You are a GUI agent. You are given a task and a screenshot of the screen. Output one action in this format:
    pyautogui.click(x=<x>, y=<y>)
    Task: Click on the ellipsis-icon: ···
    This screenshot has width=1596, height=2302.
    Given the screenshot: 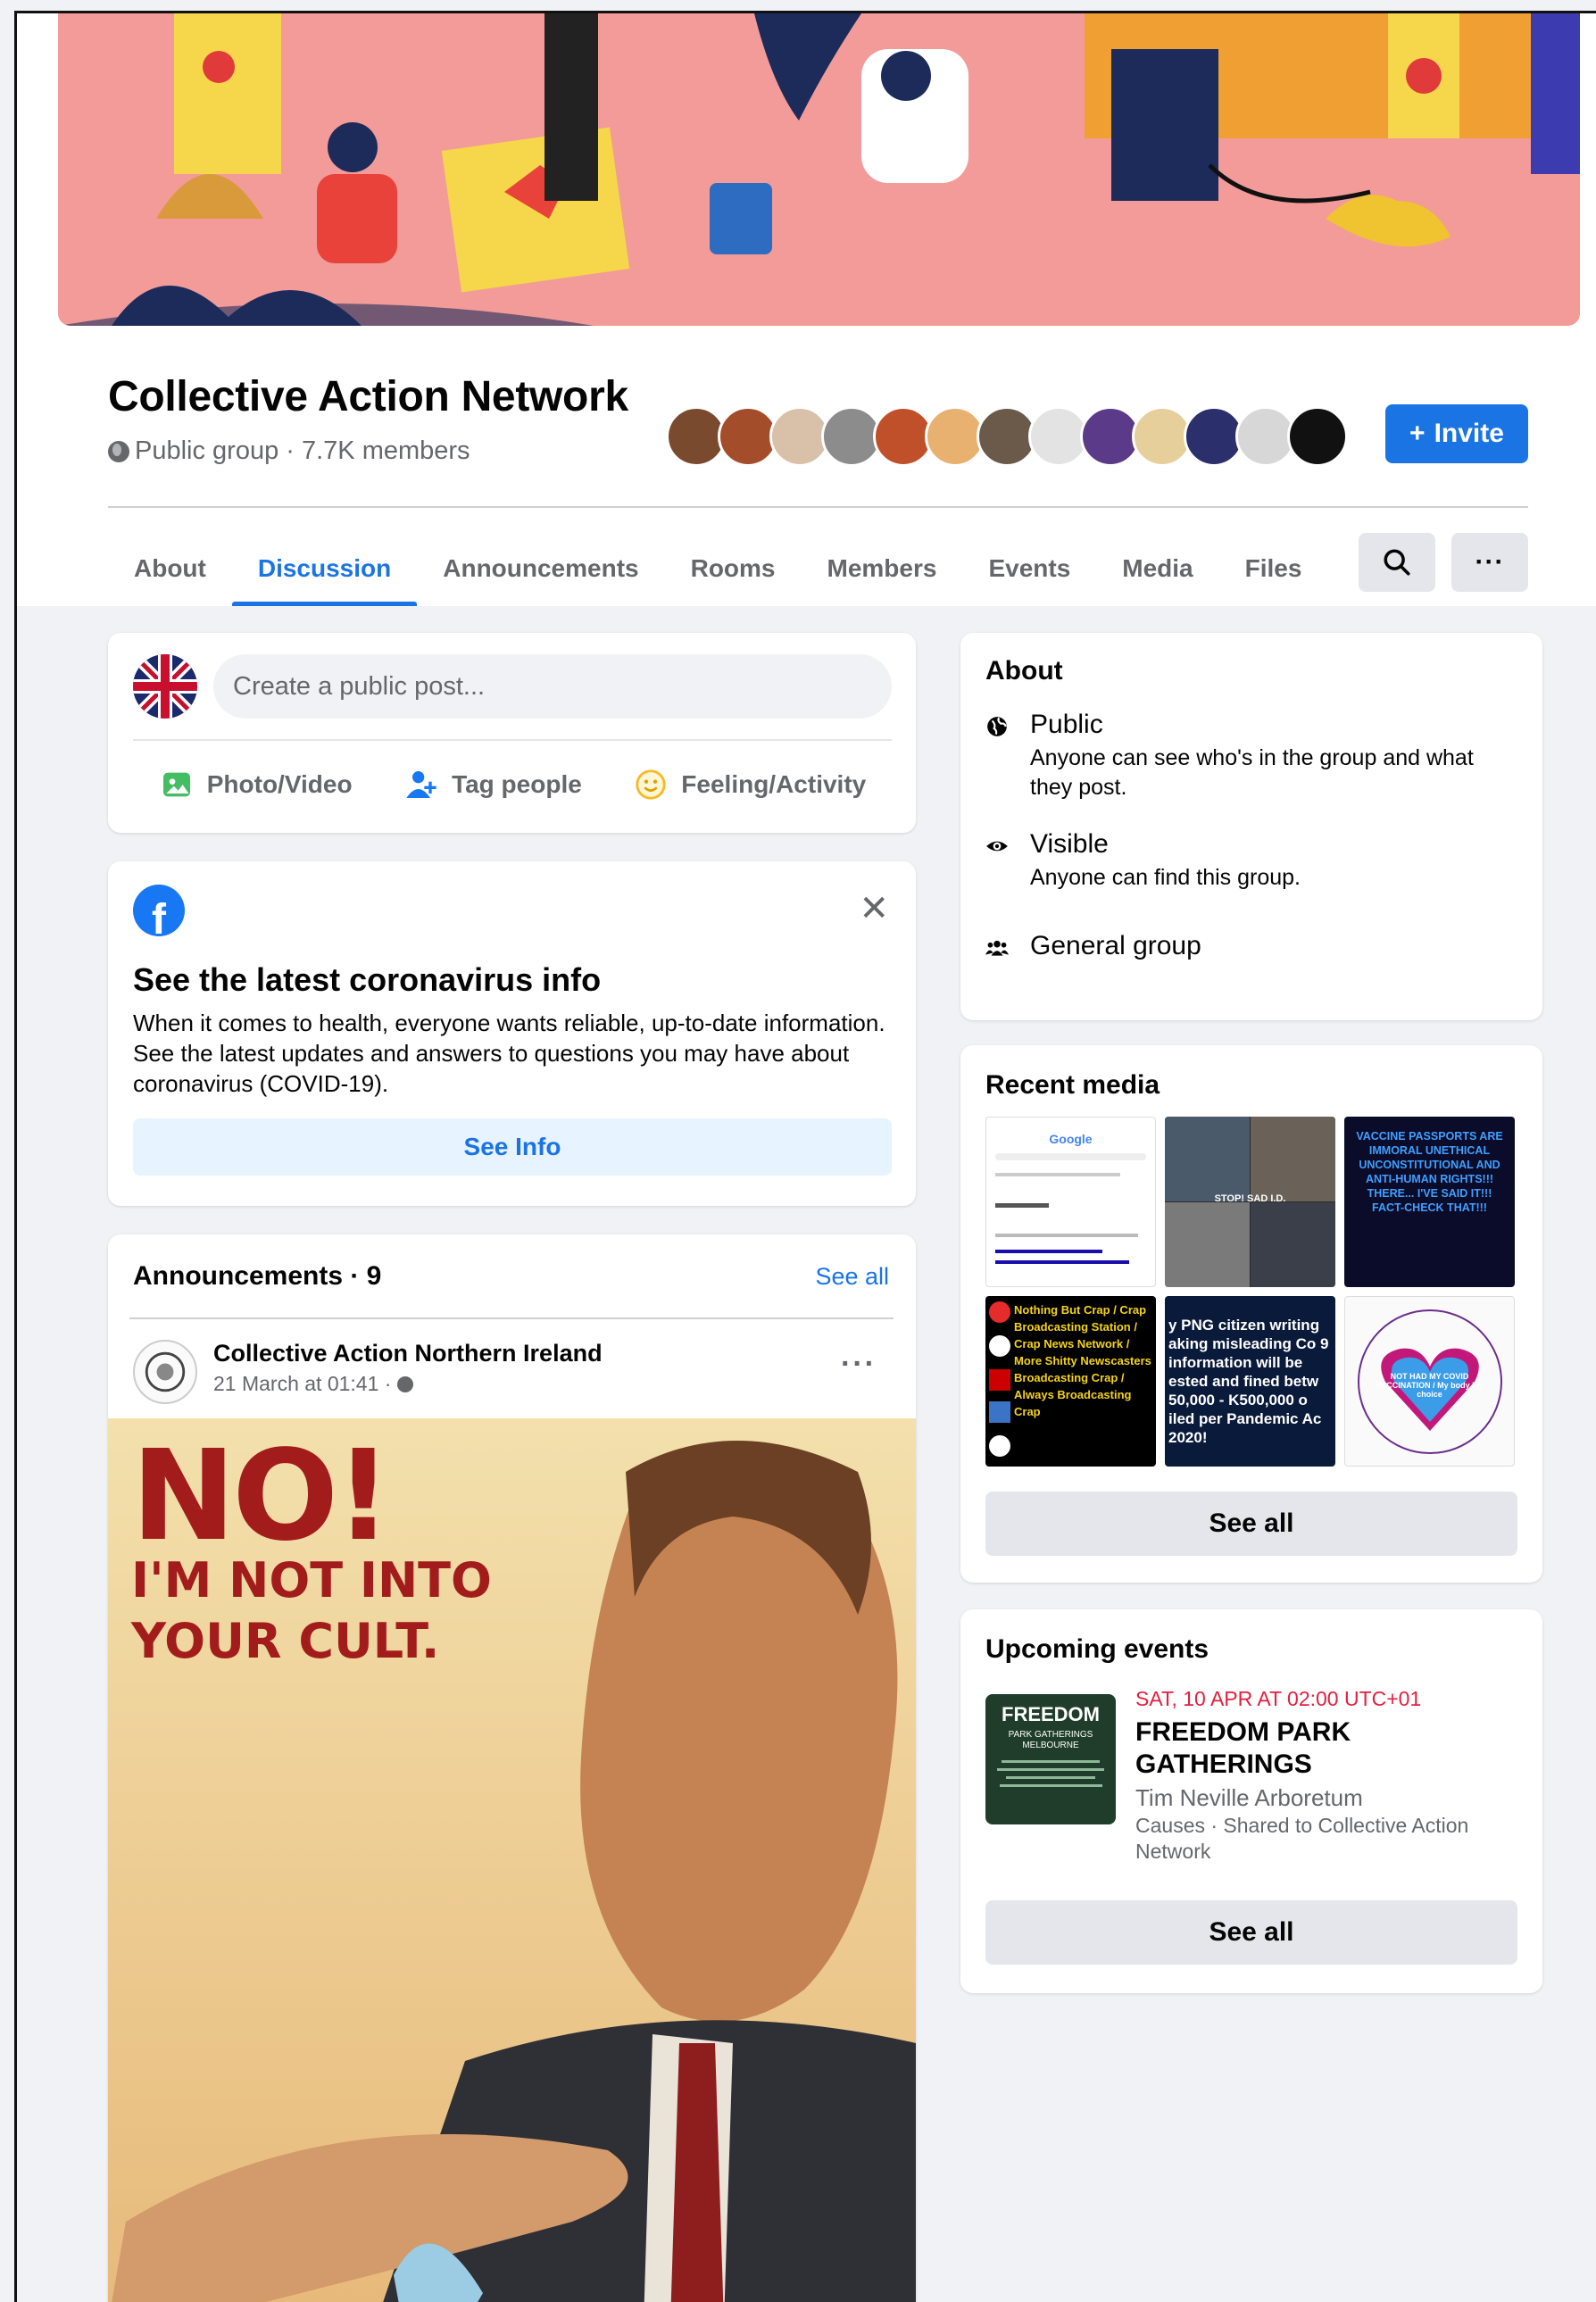 What is the action you would take?
    pyautogui.click(x=1490, y=562)
    